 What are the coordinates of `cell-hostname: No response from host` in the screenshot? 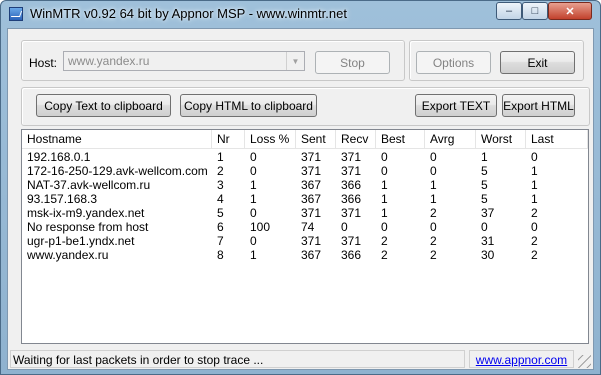 It's located at (88, 227).